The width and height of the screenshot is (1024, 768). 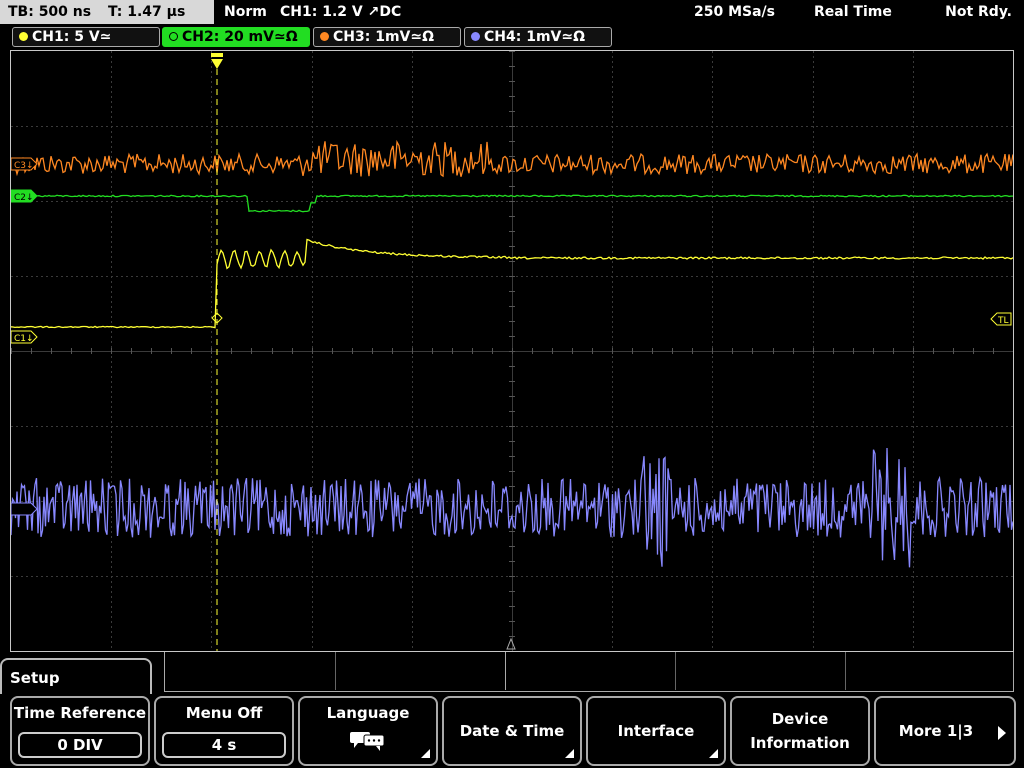 What do you see at coordinates (384, 37) in the screenshot?
I see `ch3-label: CH3: 1mV≃Ω` at bounding box center [384, 37].